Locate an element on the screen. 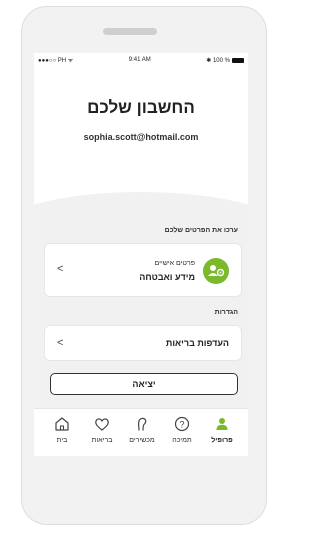  nav-health: בריאות is located at coordinates (102, 429).